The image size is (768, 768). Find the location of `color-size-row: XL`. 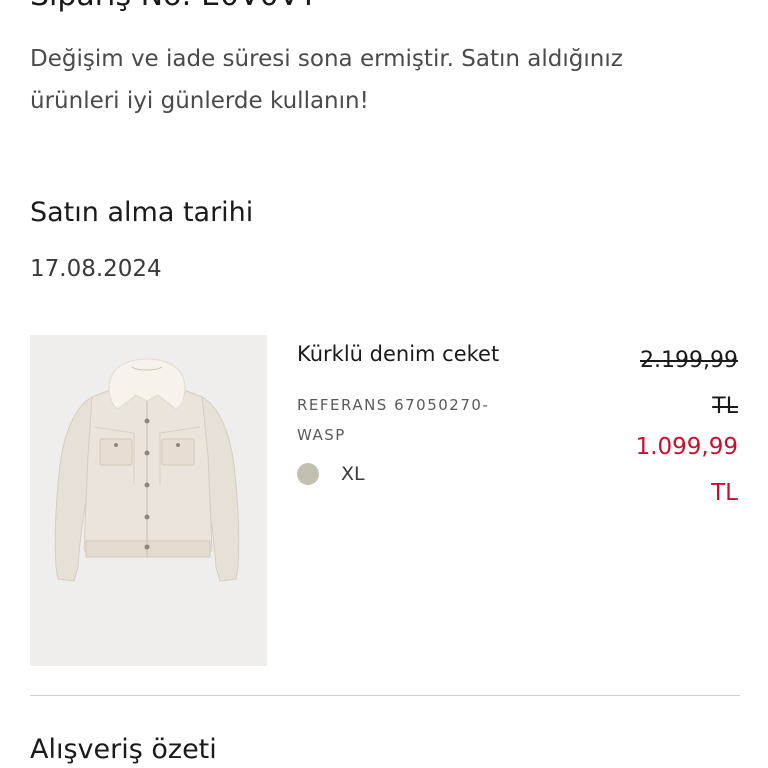

color-size-row: XL is located at coordinates (331, 474).